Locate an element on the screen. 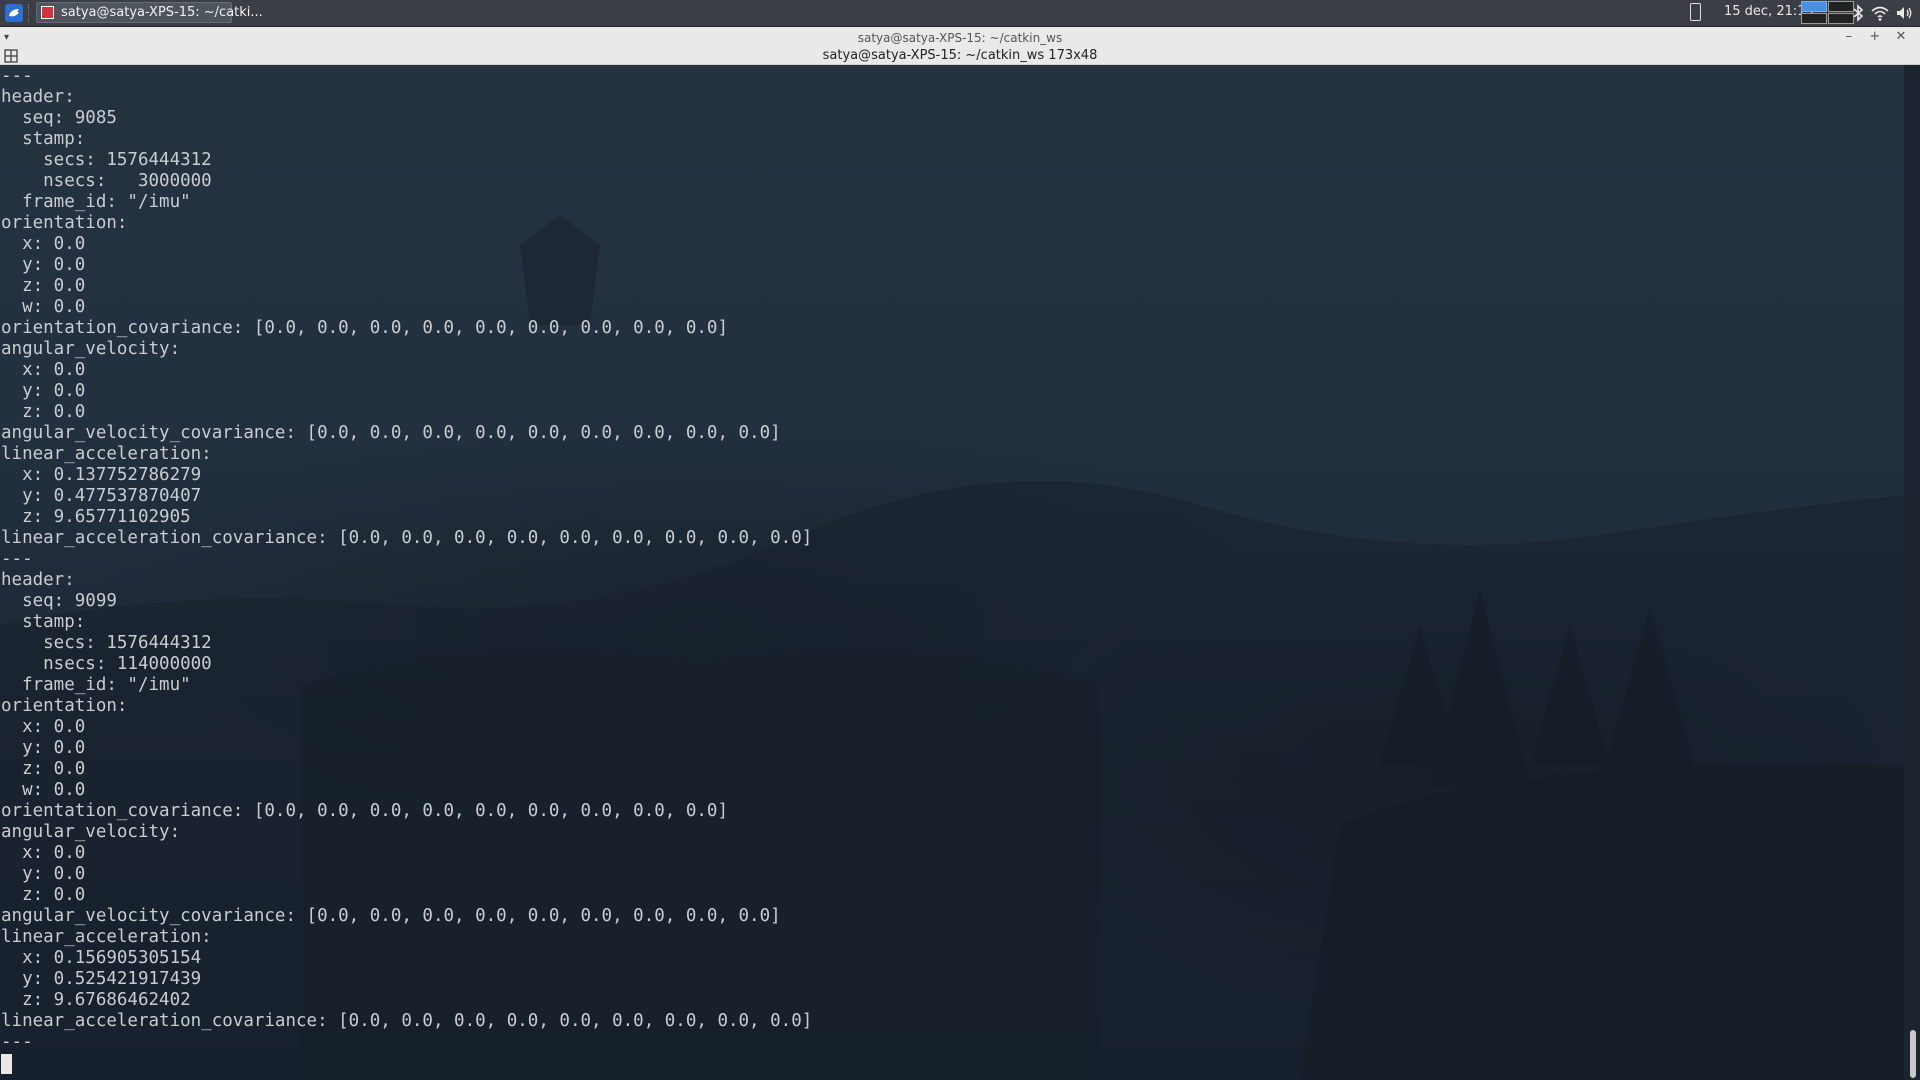  terminal-app-icon is located at coordinates (47, 12).